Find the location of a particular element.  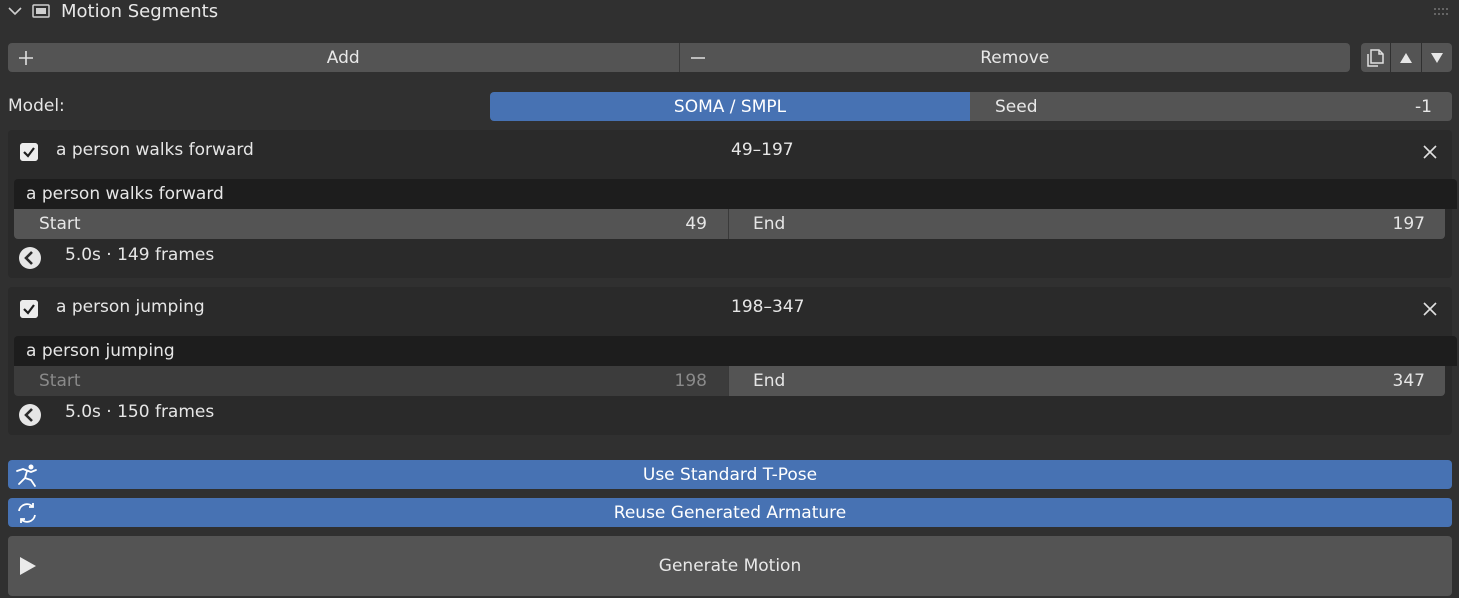

move-down-button is located at coordinates (1437, 57).